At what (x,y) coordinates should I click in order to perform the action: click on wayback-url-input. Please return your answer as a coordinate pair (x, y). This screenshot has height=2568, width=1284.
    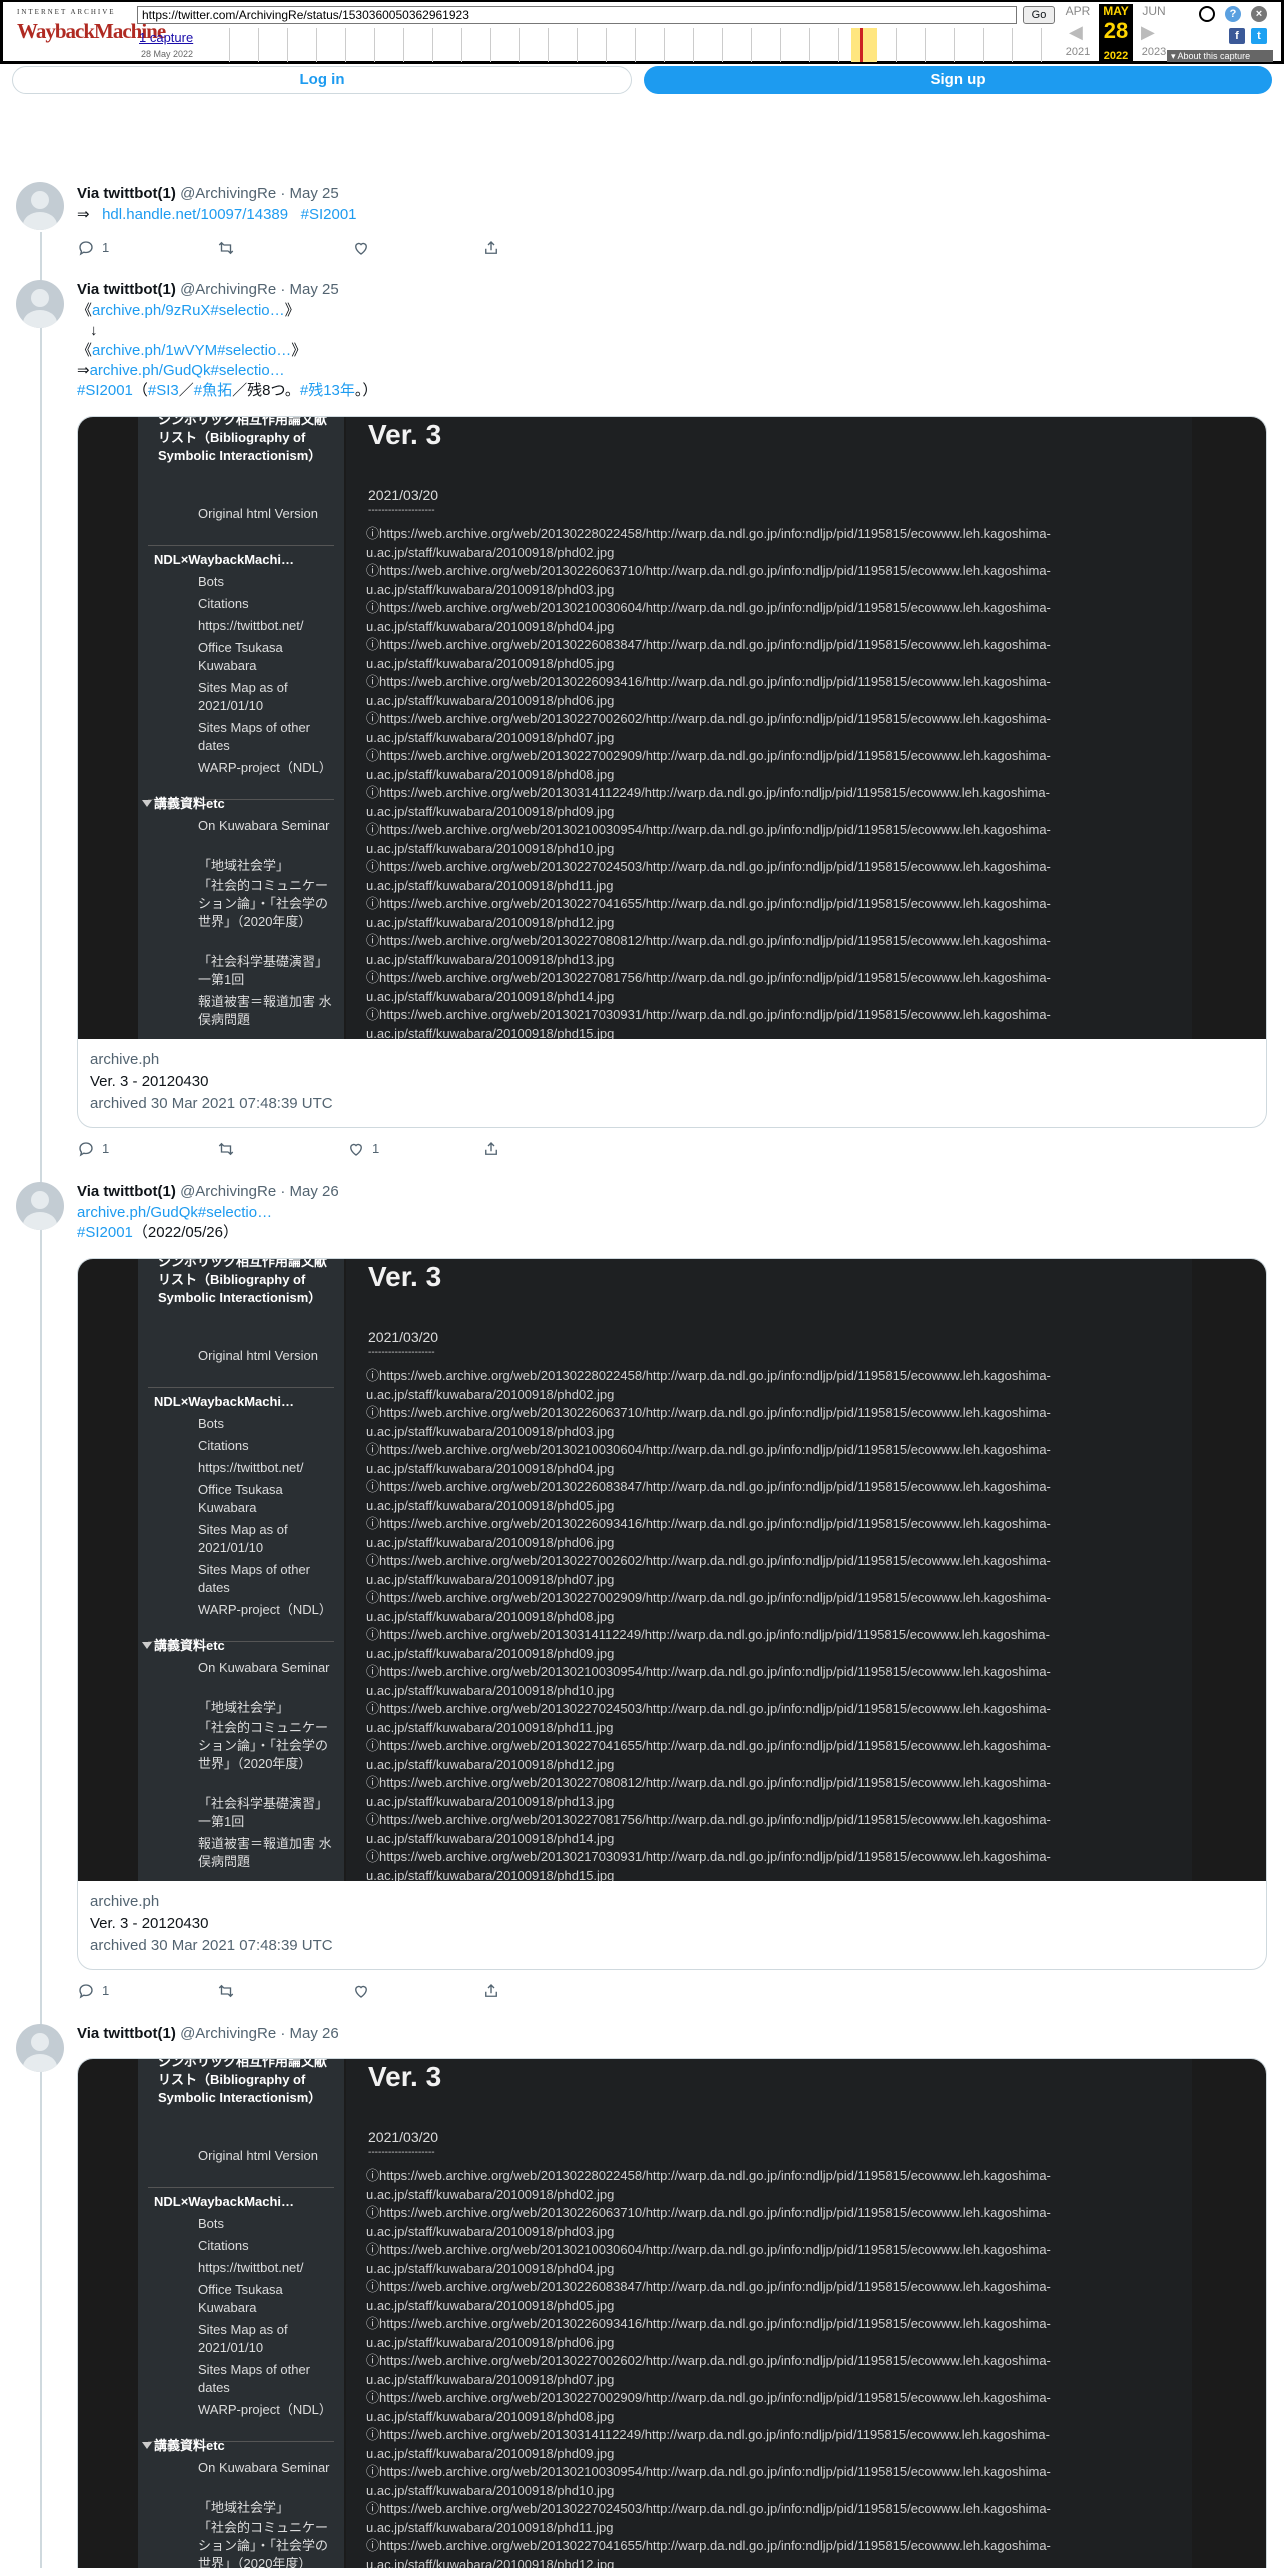
    Looking at the image, I should click on (577, 15).